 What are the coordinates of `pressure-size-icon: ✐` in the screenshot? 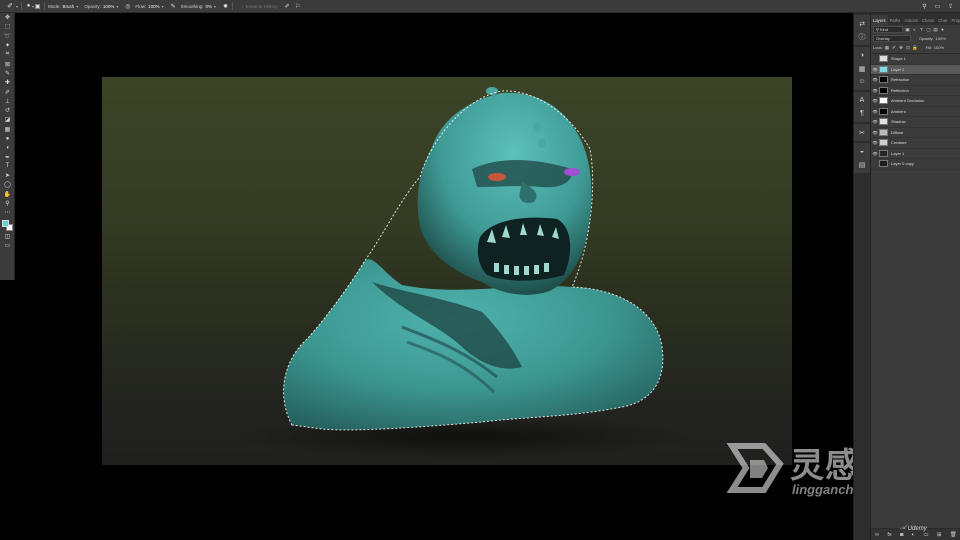 It's located at (287, 6).